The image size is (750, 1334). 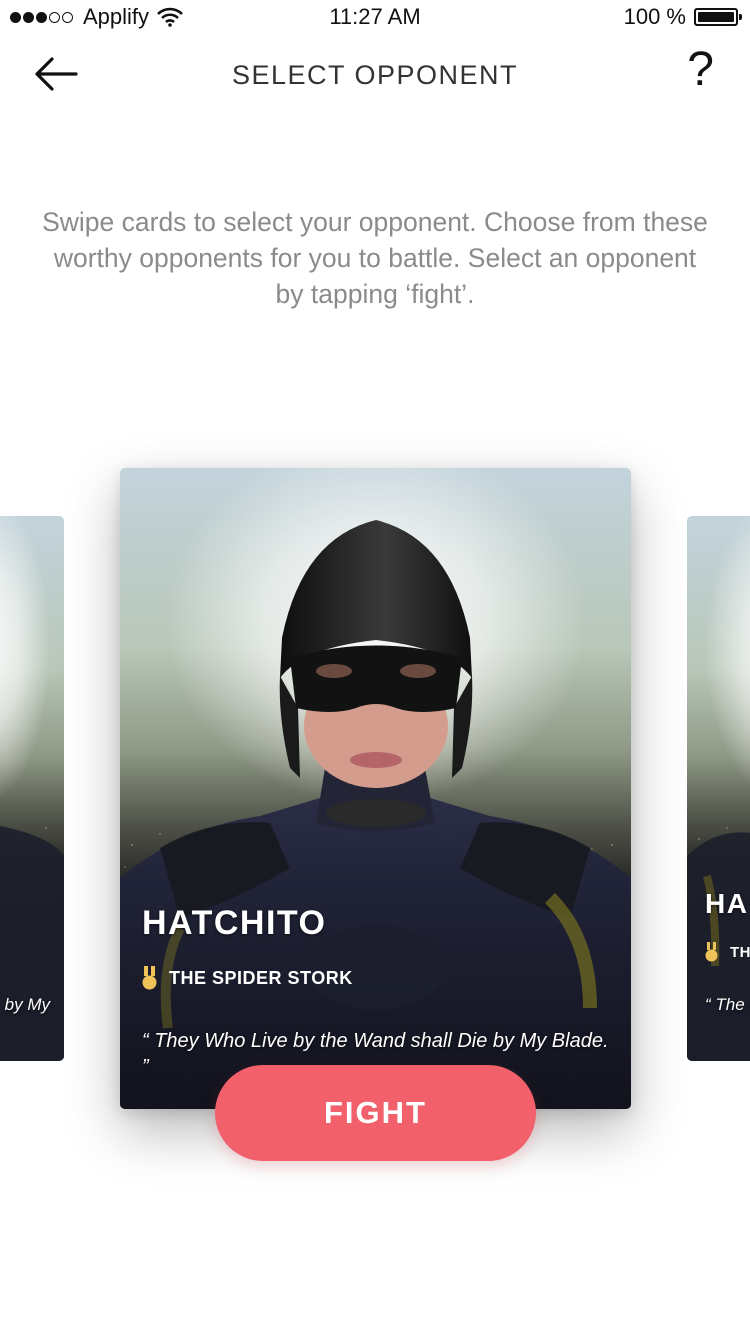 What do you see at coordinates (27, 1004) in the screenshot?
I see `opponent-quote: by My` at bounding box center [27, 1004].